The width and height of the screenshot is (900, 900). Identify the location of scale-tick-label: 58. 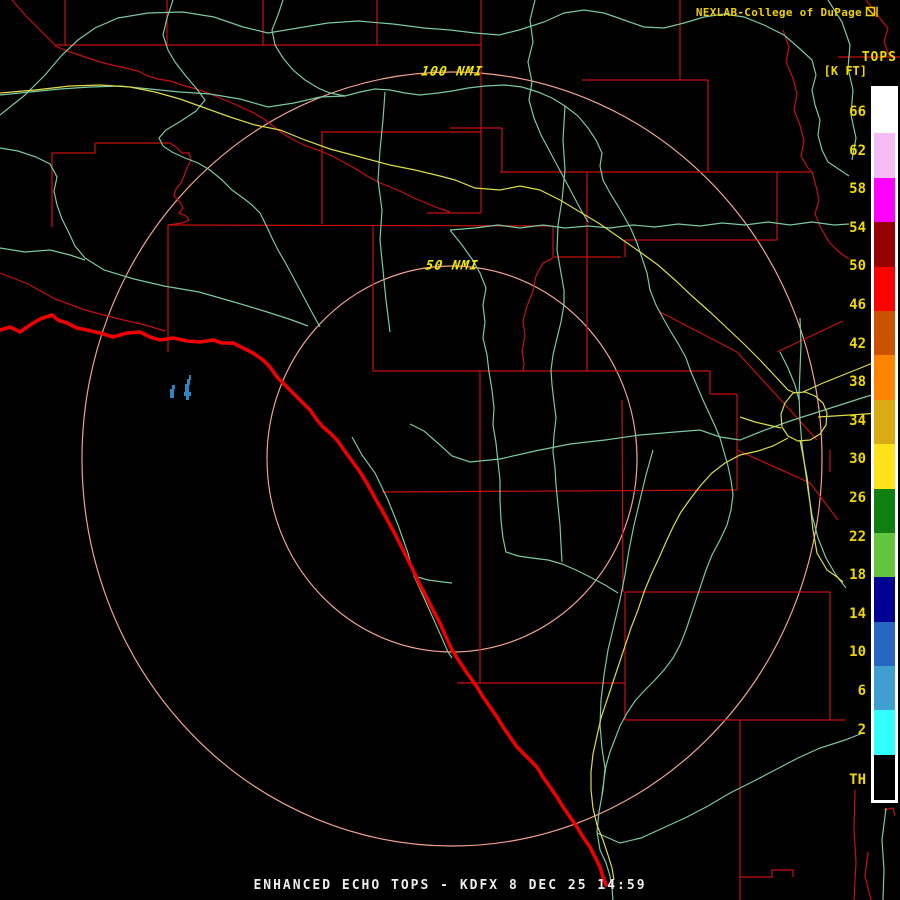
(857, 189).